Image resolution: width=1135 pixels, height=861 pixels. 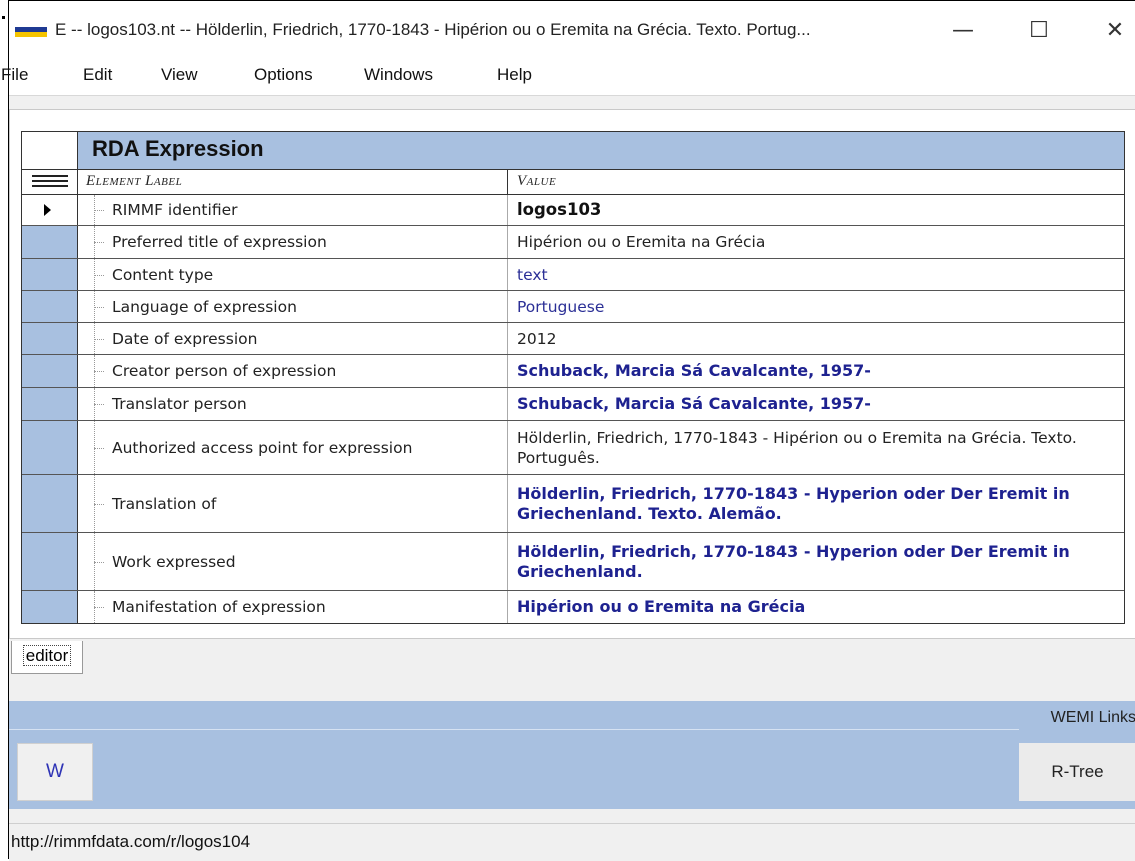 What do you see at coordinates (817, 306) in the screenshot?
I see `row-value: Portuguese` at bounding box center [817, 306].